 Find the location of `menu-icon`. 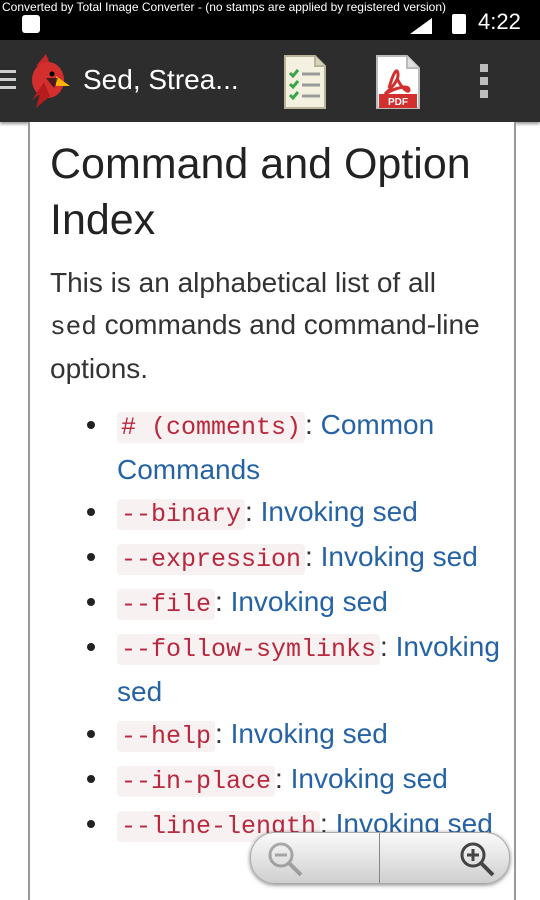

menu-icon is located at coordinates (8, 82).